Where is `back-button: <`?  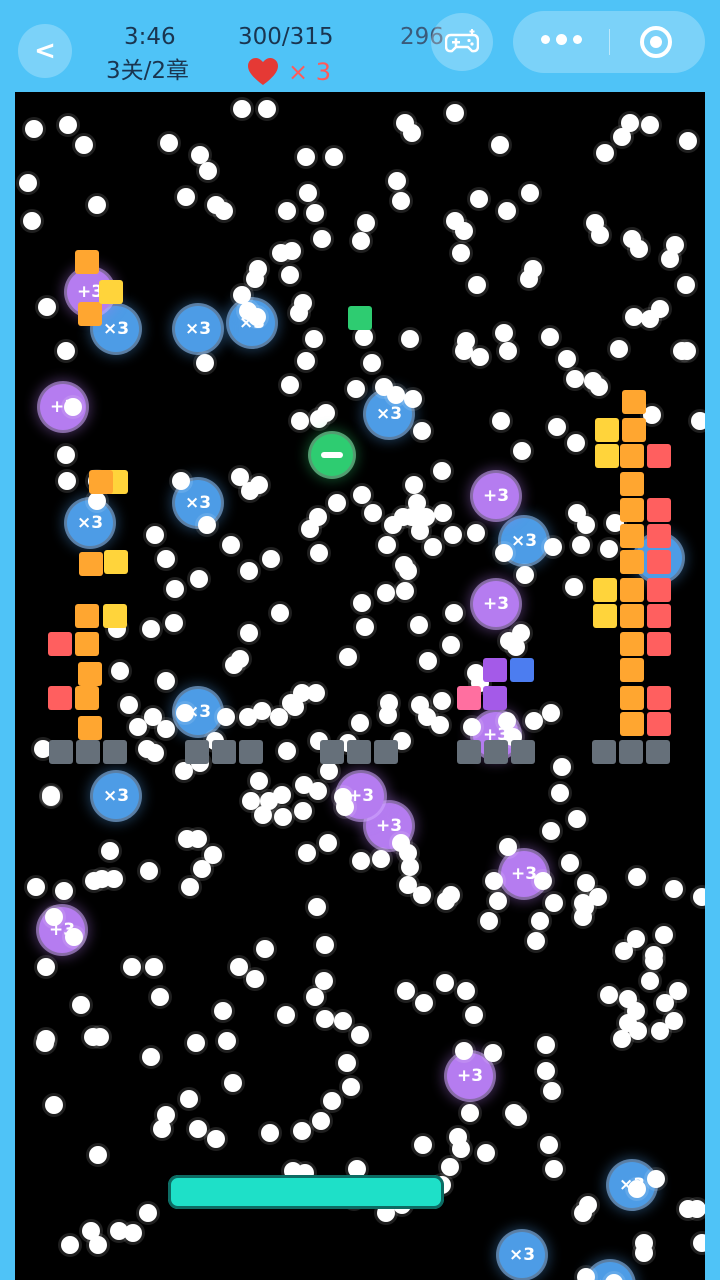
back-button: < is located at coordinates (45, 51).